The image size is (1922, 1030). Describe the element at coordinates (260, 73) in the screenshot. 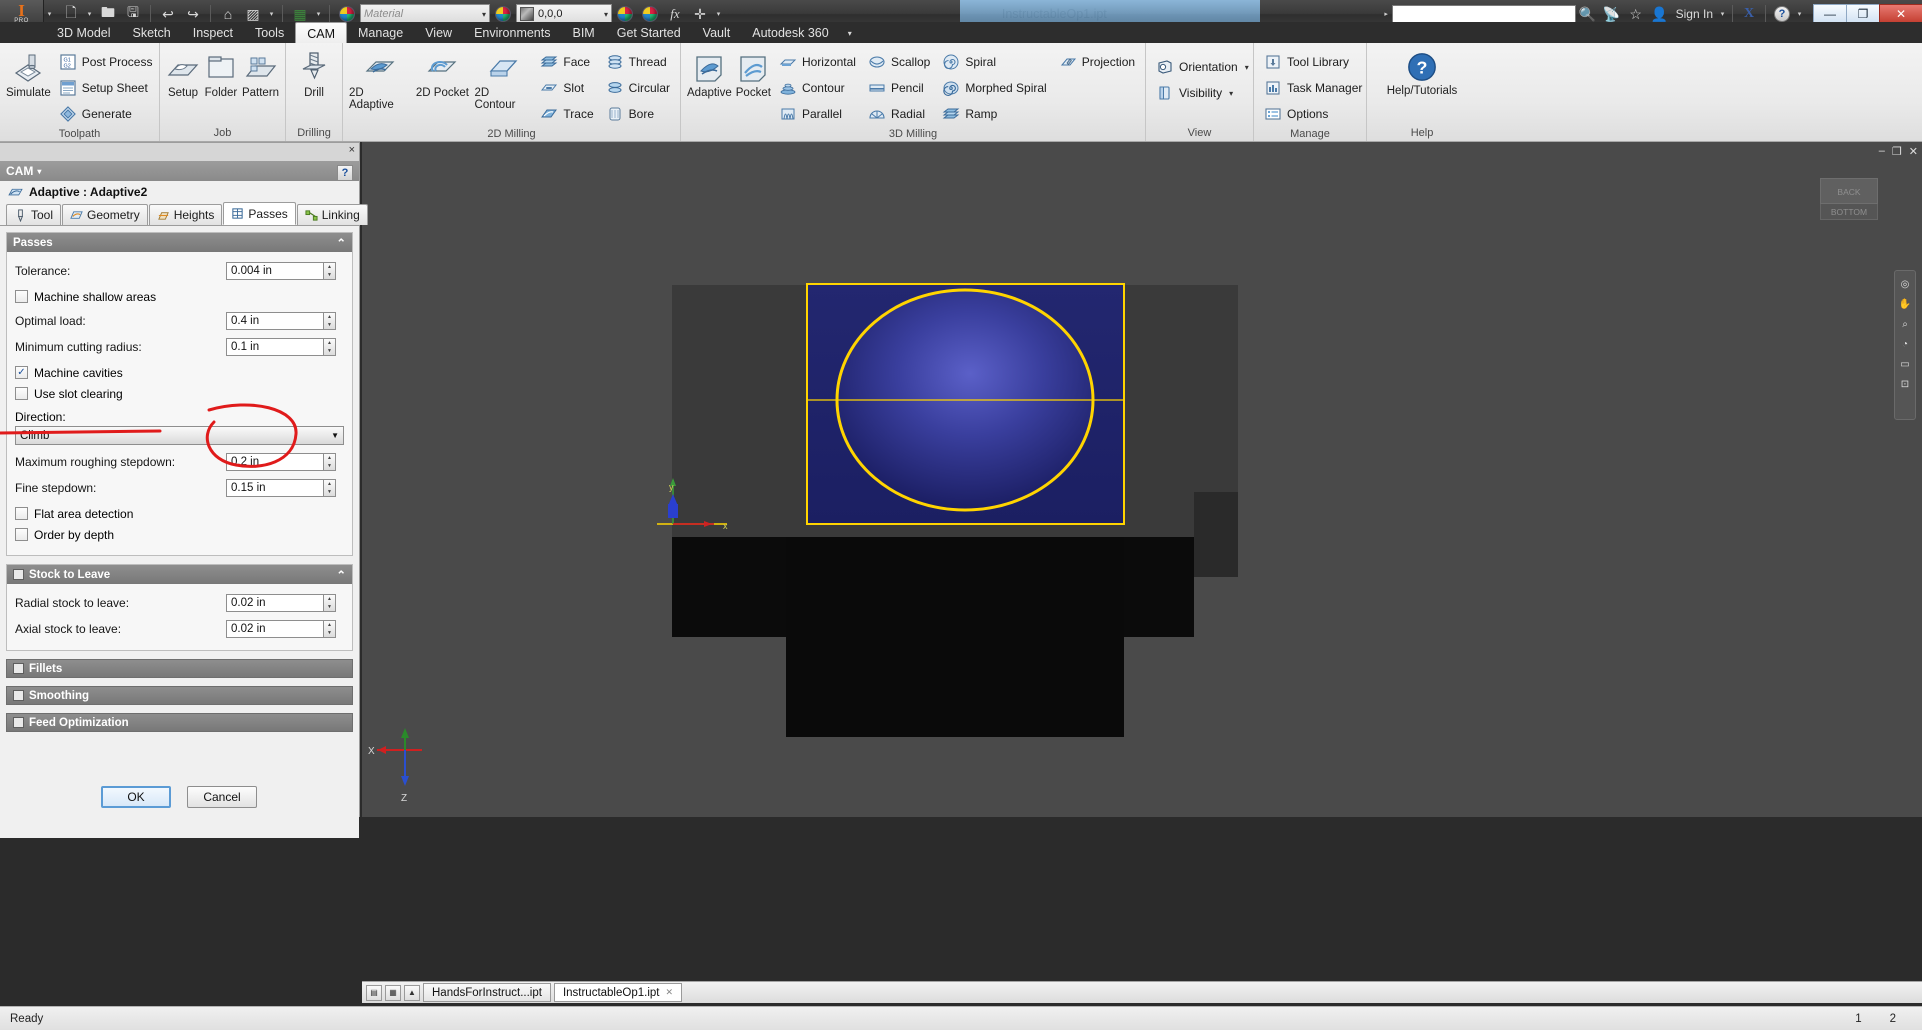

I see `pattern-button: Pattern` at that location.